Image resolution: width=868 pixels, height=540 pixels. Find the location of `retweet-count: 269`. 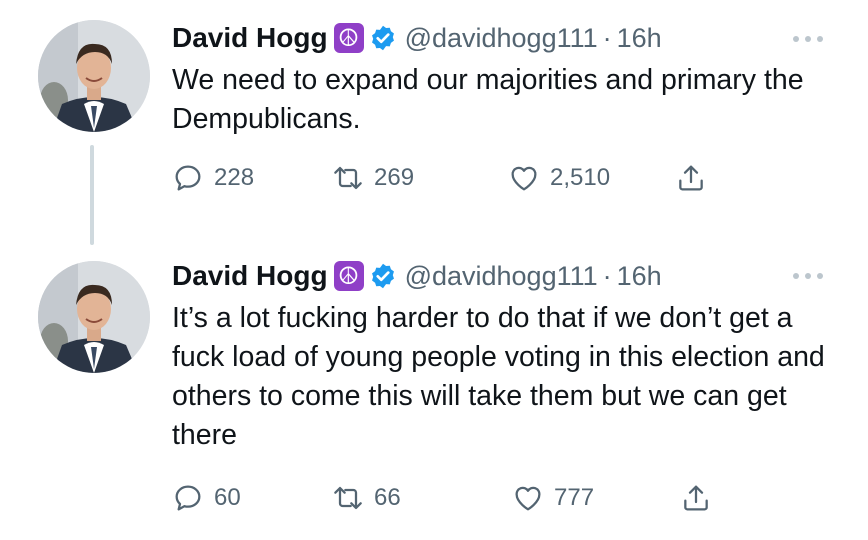

retweet-count: 269 is located at coordinates (394, 177).